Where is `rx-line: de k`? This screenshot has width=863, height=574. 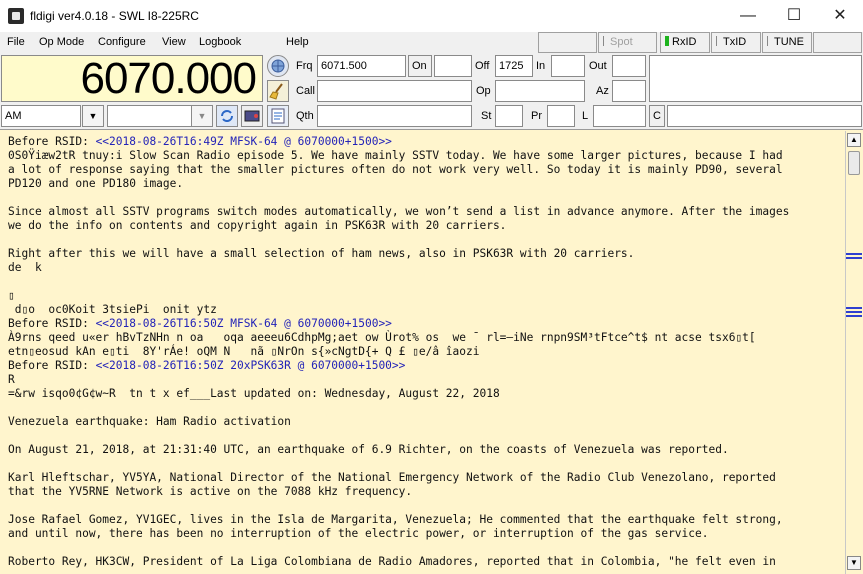 rx-line: de k is located at coordinates (424, 268).